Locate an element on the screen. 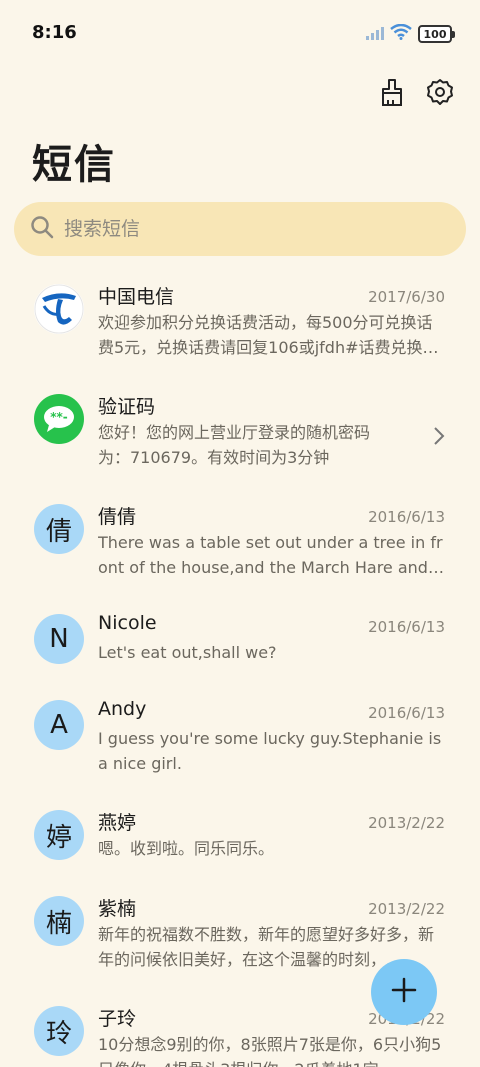 This screenshot has width=480, height=1067. message-bubble-icon: **- is located at coordinates (59, 419).